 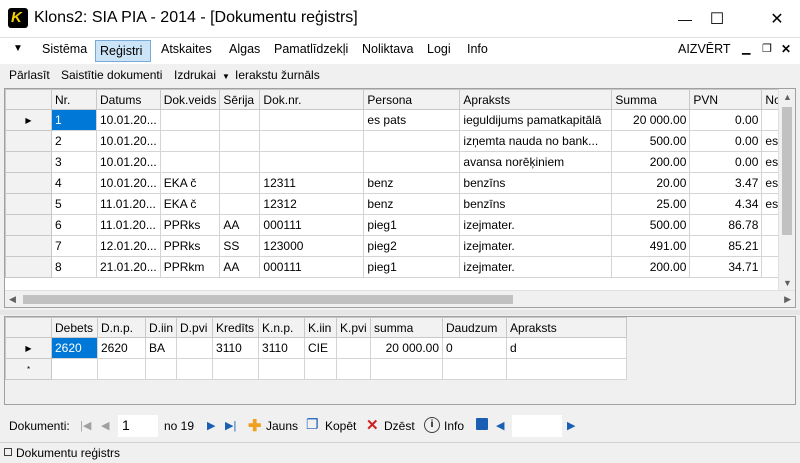 What do you see at coordinates (412, 162) in the screenshot?
I see `cell-persona` at bounding box center [412, 162].